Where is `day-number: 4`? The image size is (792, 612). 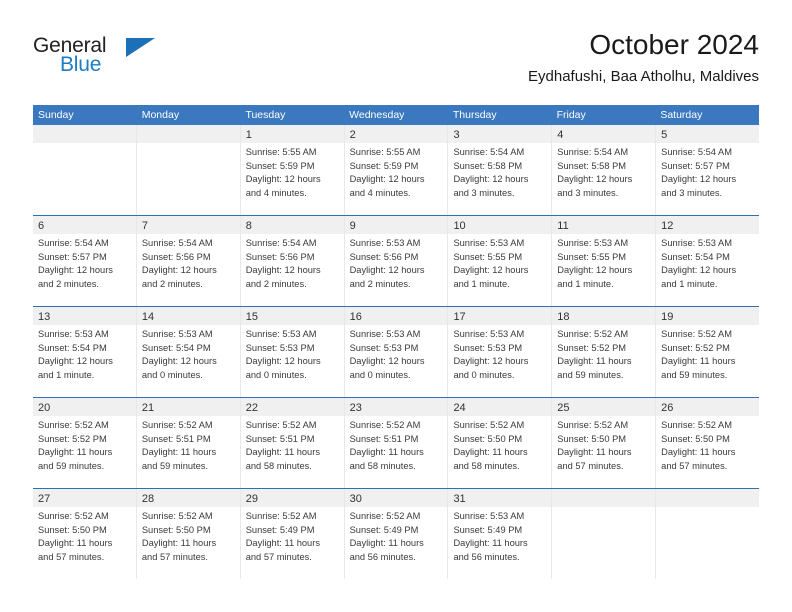 day-number: 4 is located at coordinates (560, 135).